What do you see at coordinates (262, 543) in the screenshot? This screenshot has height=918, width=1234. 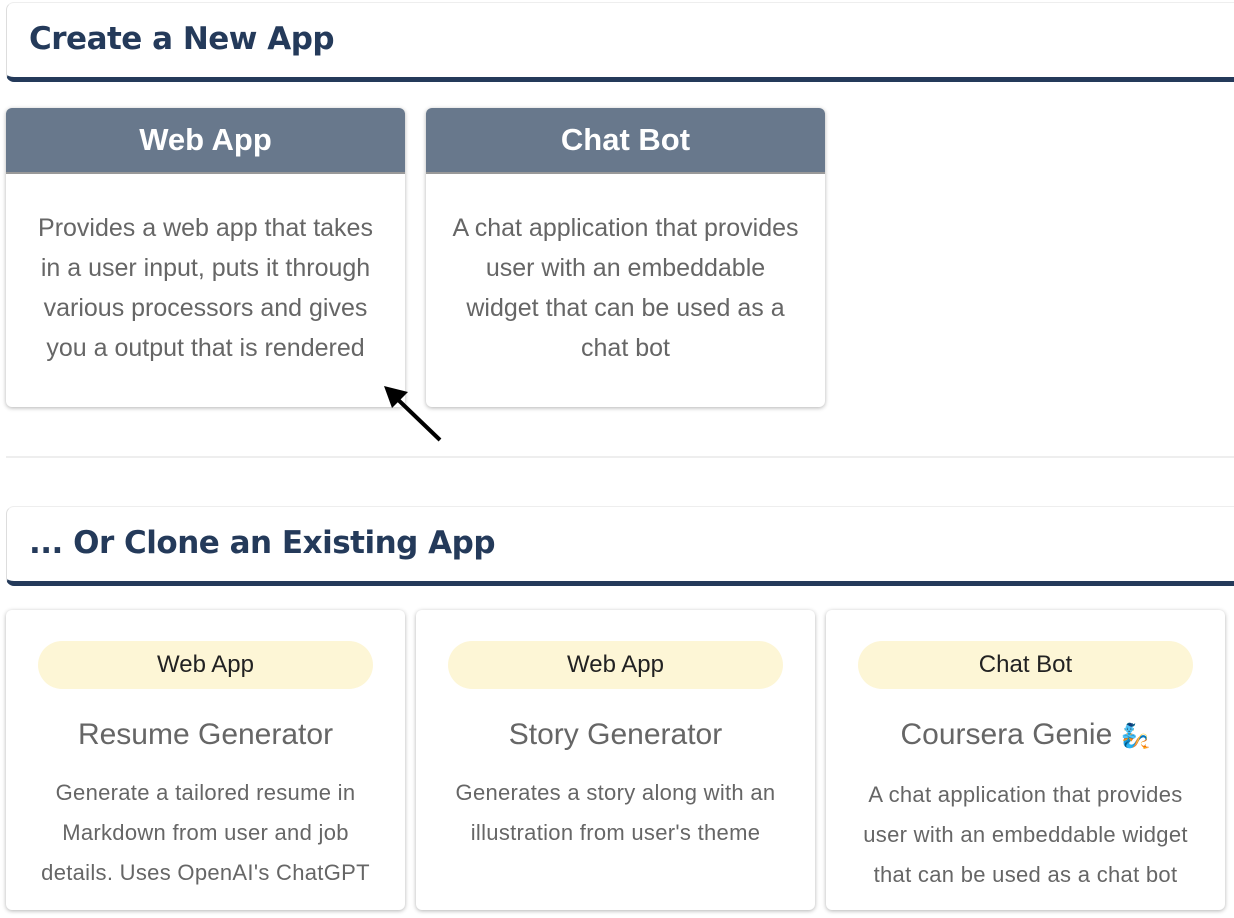 I see `section-title: ... Or Clone an Existing App` at bounding box center [262, 543].